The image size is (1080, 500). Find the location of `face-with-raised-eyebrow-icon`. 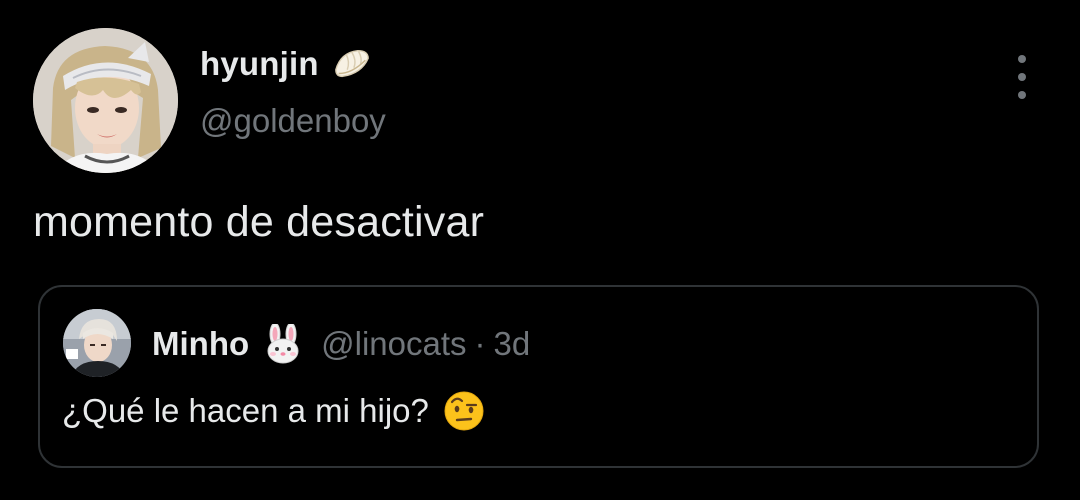

face-with-raised-eyebrow-icon is located at coordinates (464, 411).